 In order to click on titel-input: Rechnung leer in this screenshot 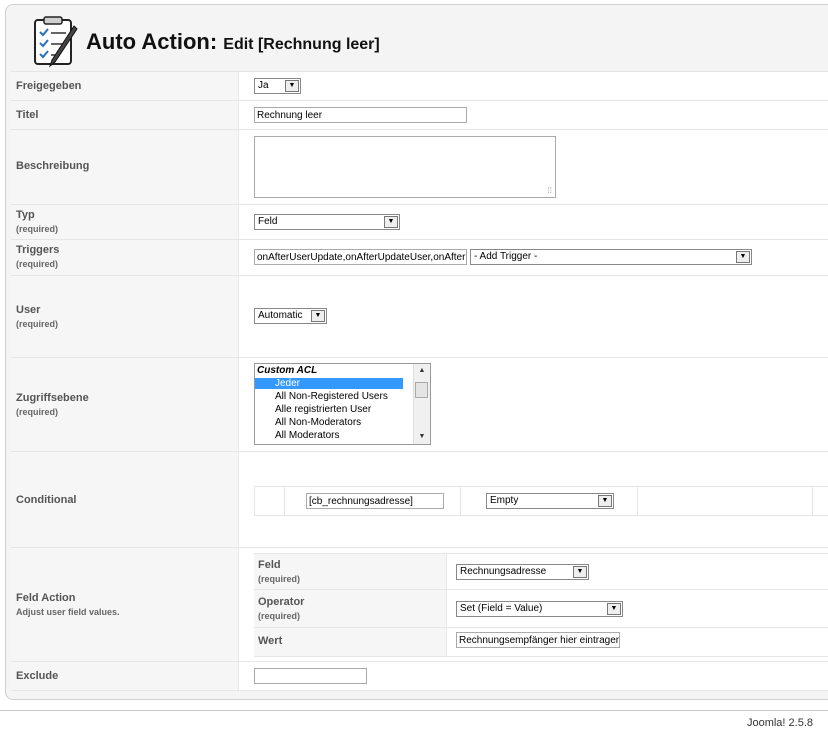, I will do `click(360, 115)`.